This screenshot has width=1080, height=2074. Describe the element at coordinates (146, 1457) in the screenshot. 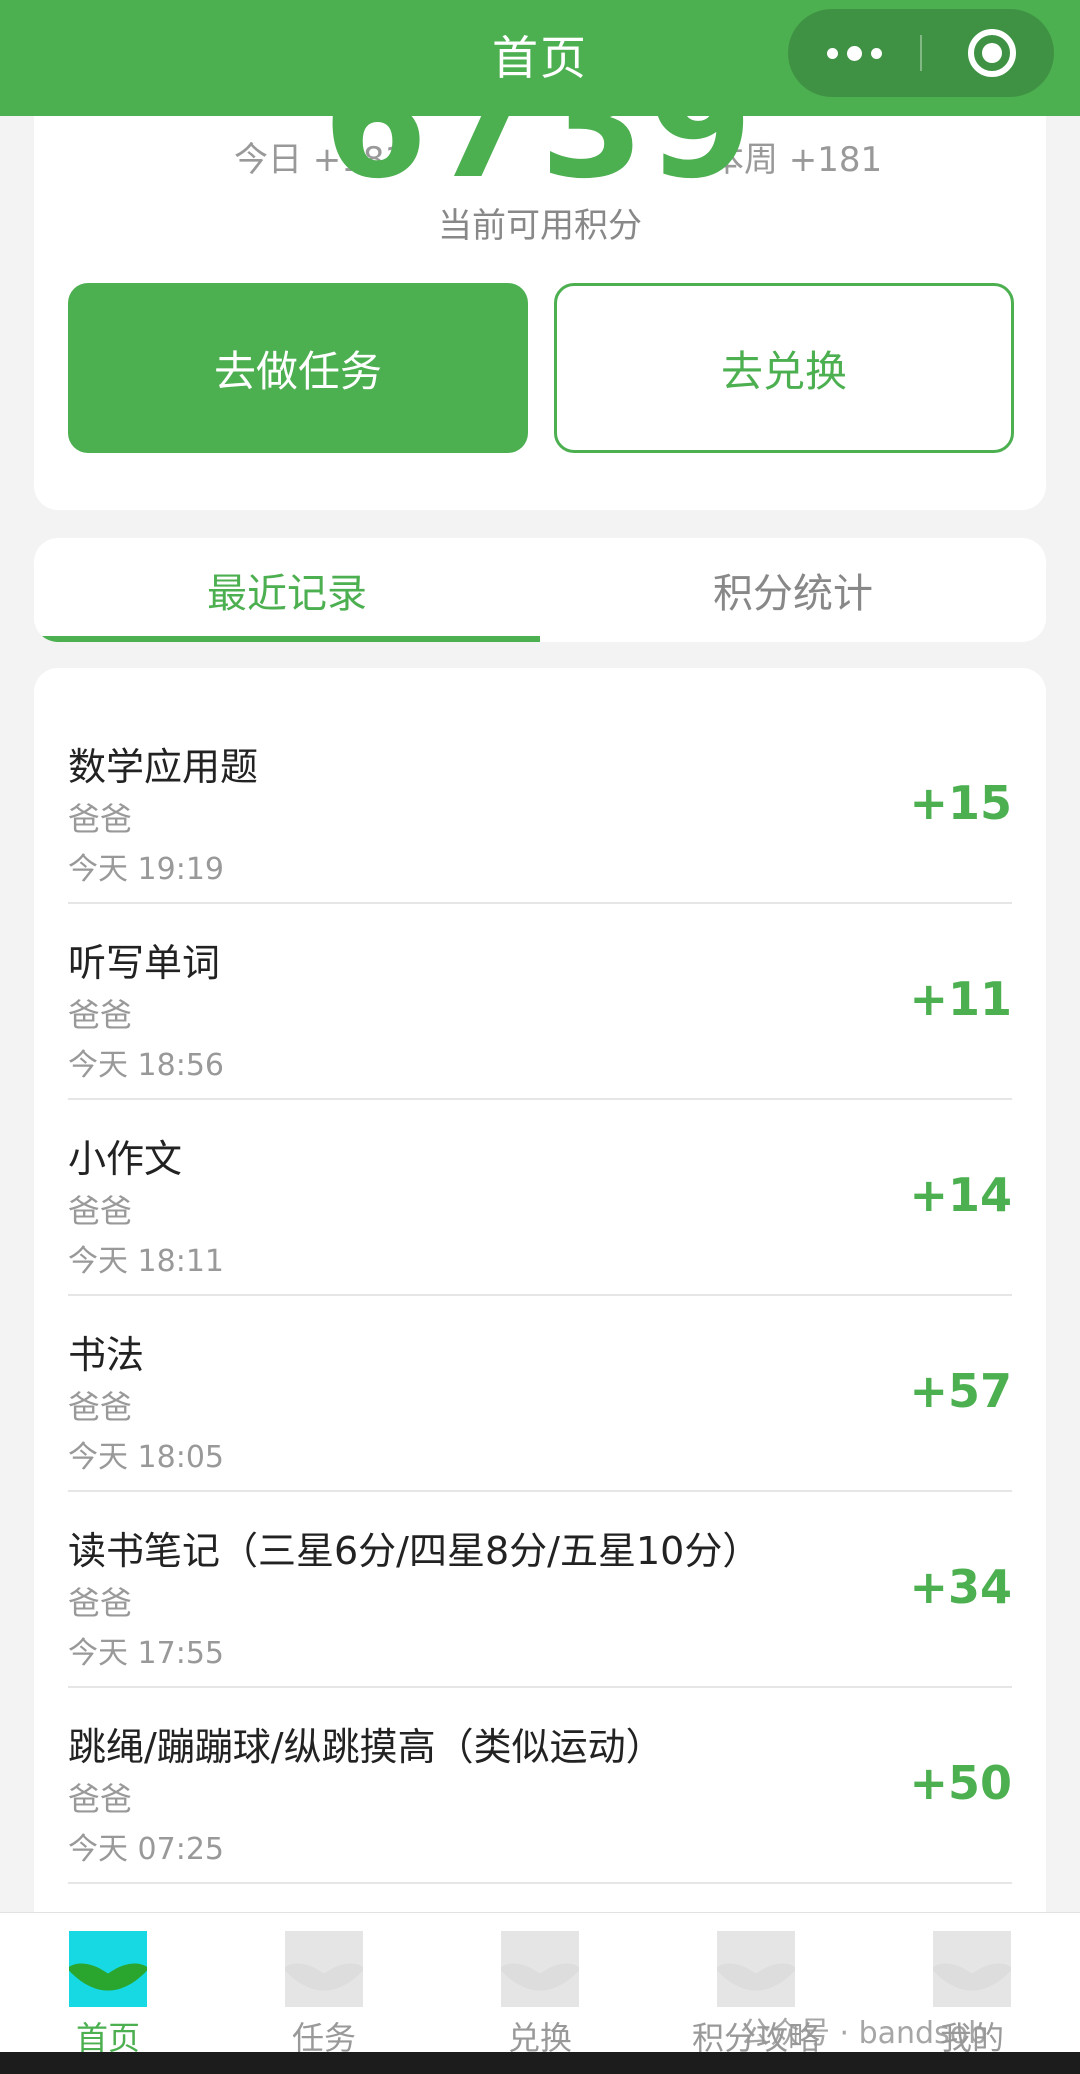

I see `record-time: 今天 18:05` at that location.